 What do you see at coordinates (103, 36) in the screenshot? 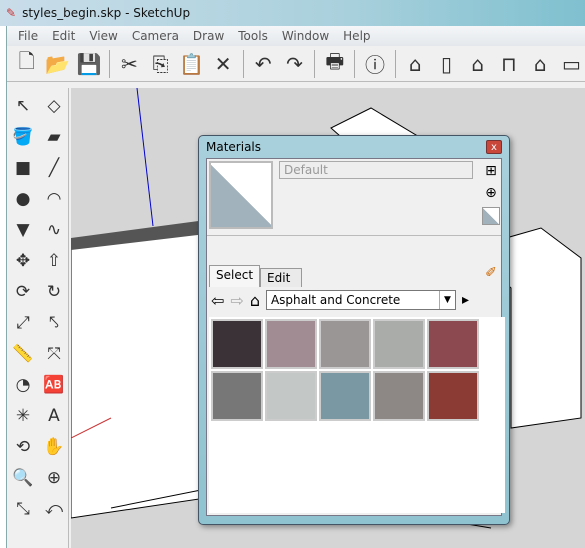
I see `menu-view: View` at bounding box center [103, 36].